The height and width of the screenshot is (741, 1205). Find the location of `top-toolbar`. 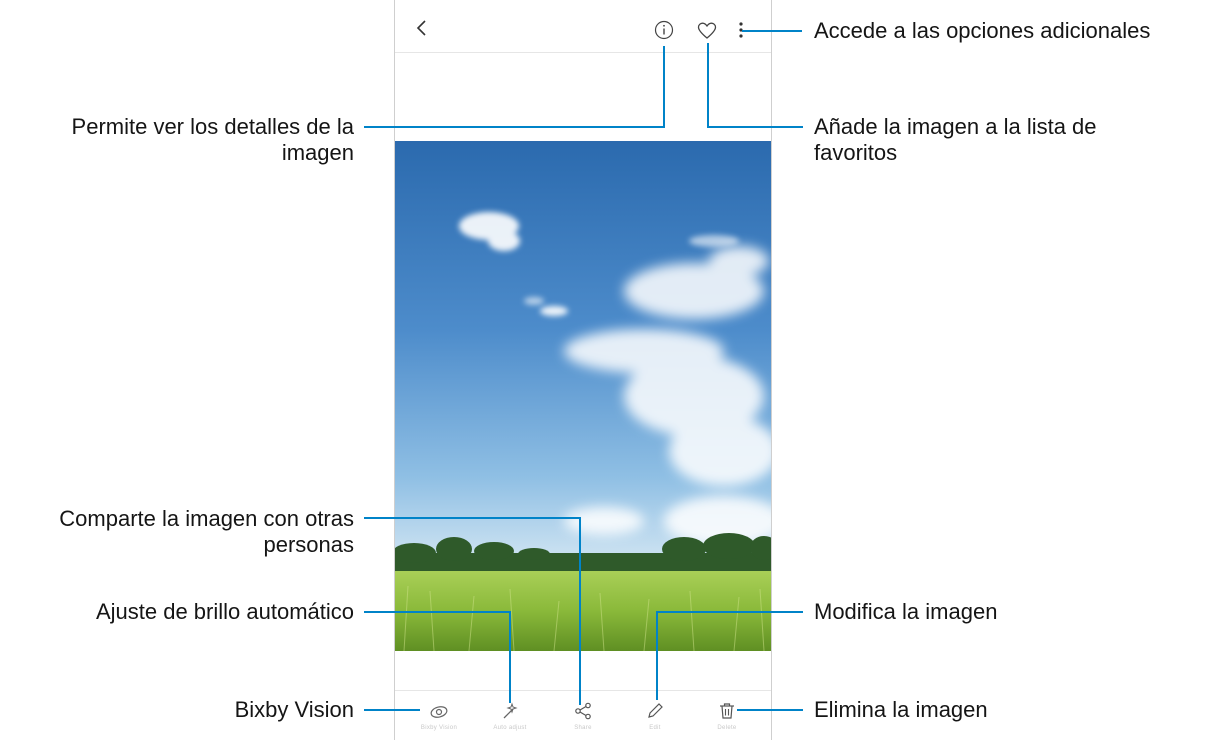

top-toolbar is located at coordinates (583, 26).